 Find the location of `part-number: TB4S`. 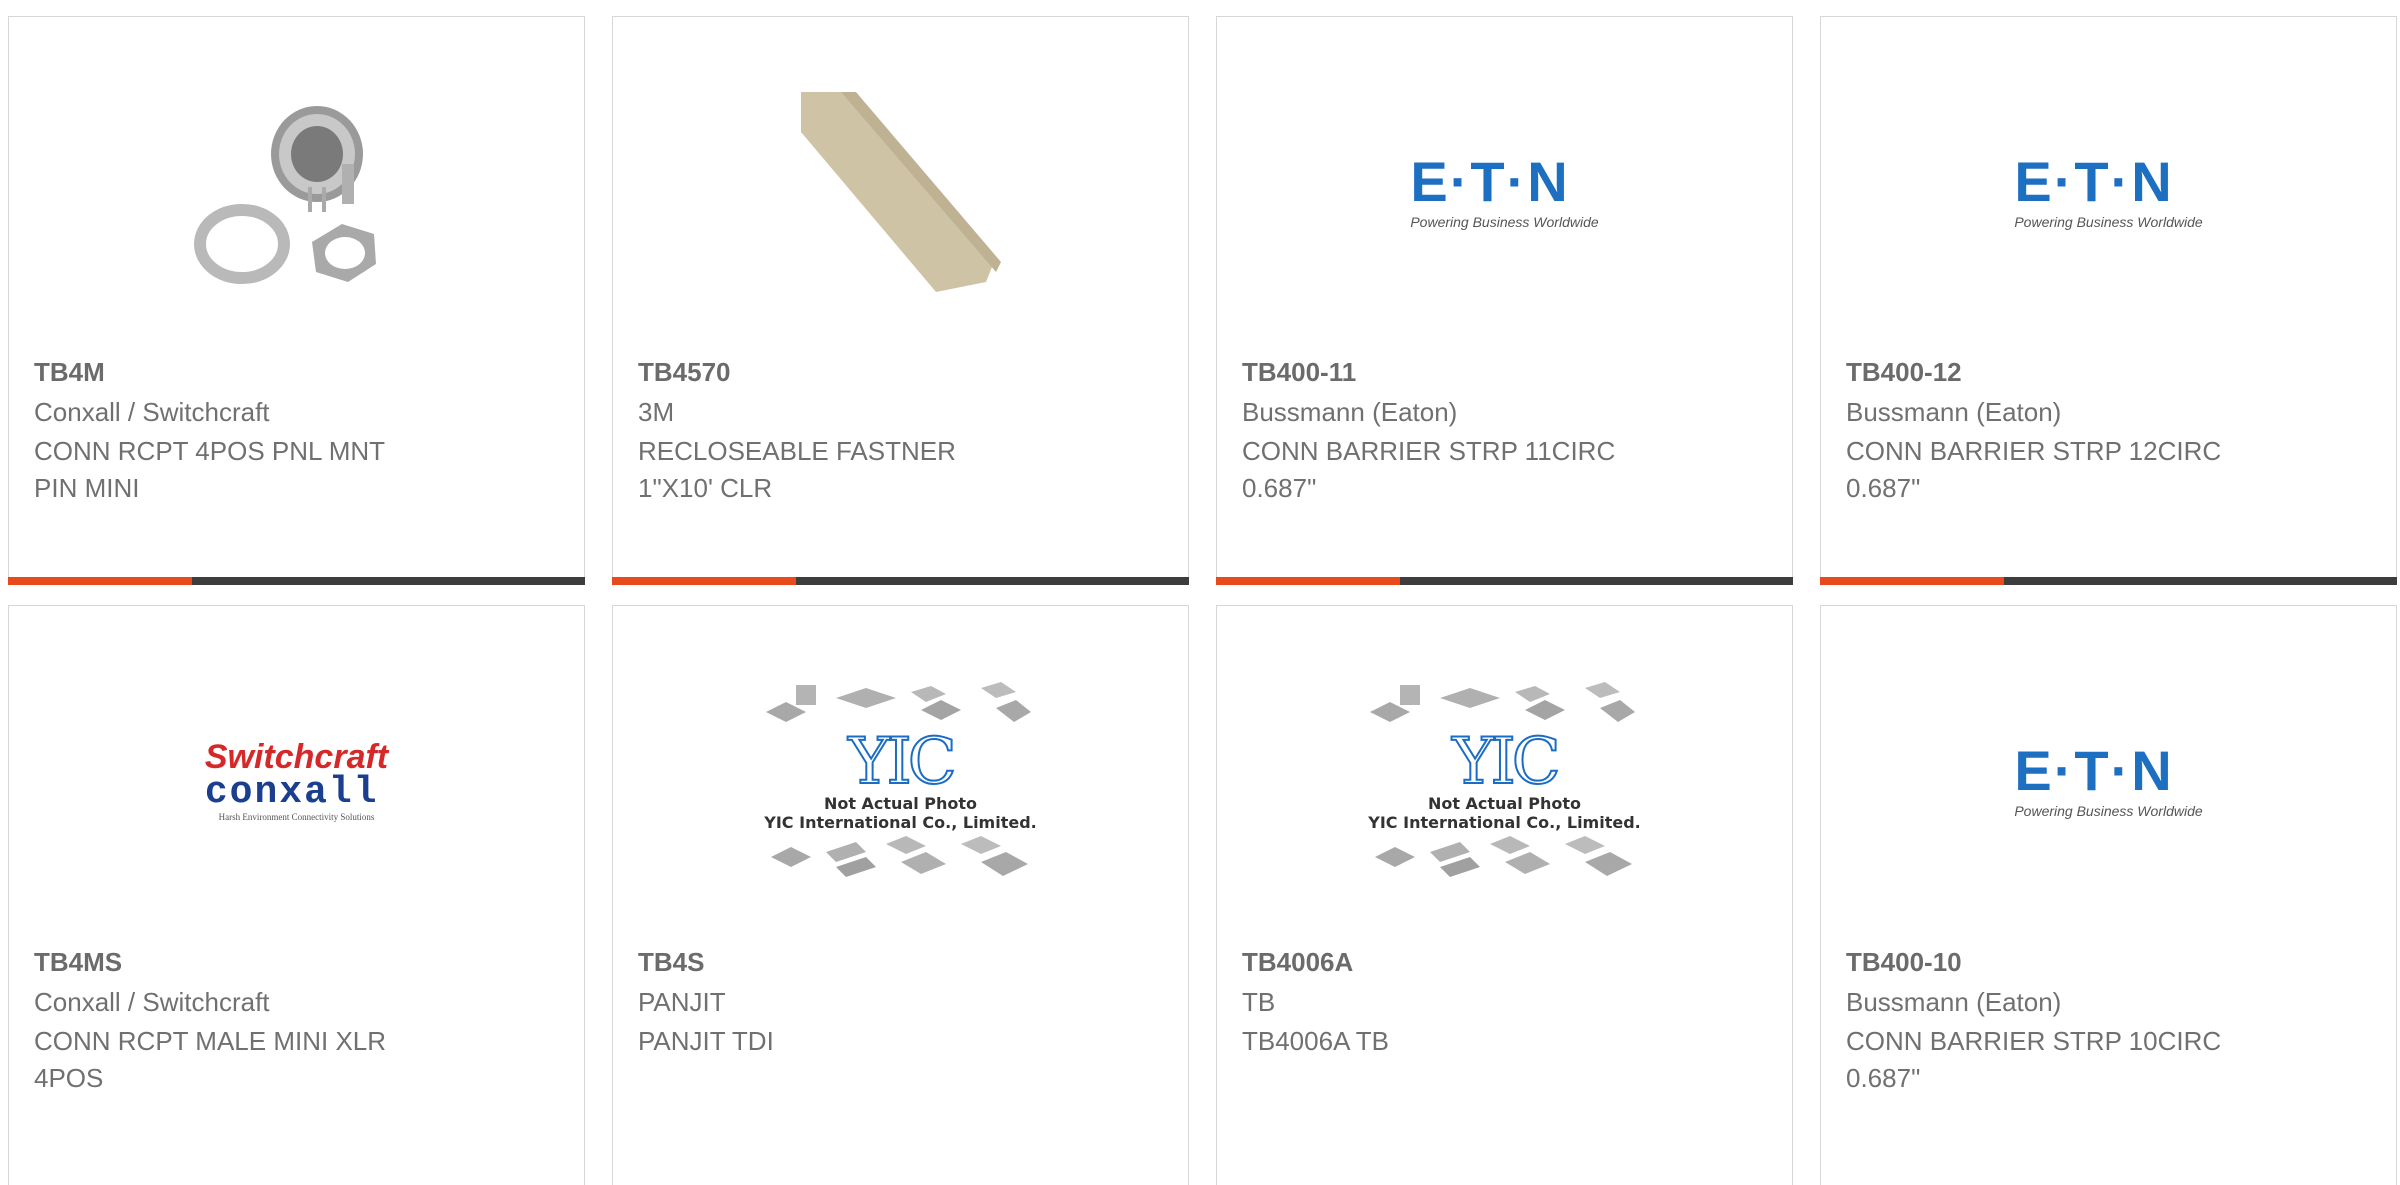

part-number: TB4S is located at coordinates (671, 962).